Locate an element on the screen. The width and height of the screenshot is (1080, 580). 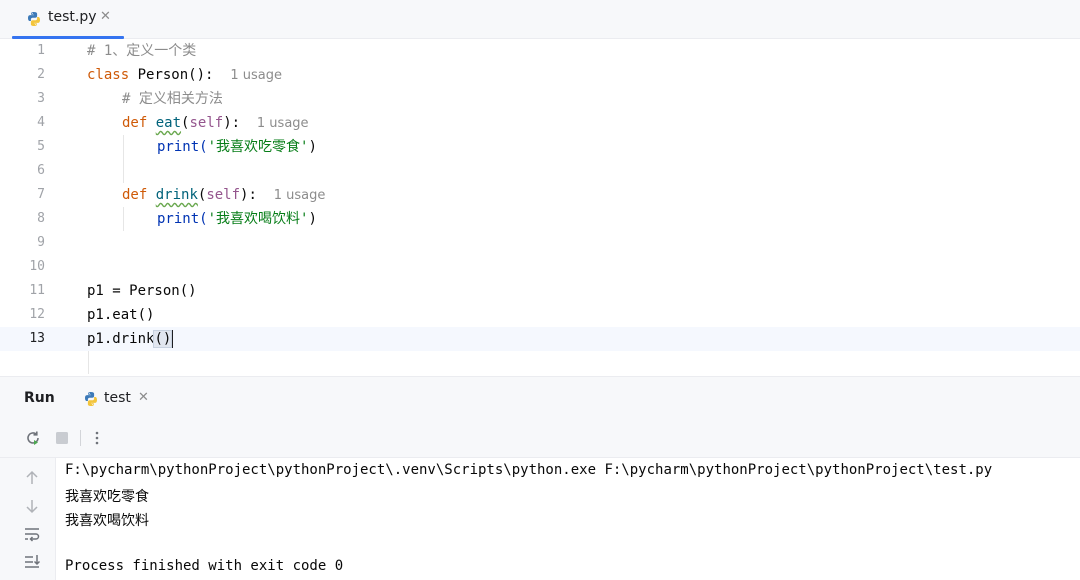
tab-test-py: test.py ✕ is located at coordinates (68, 19).